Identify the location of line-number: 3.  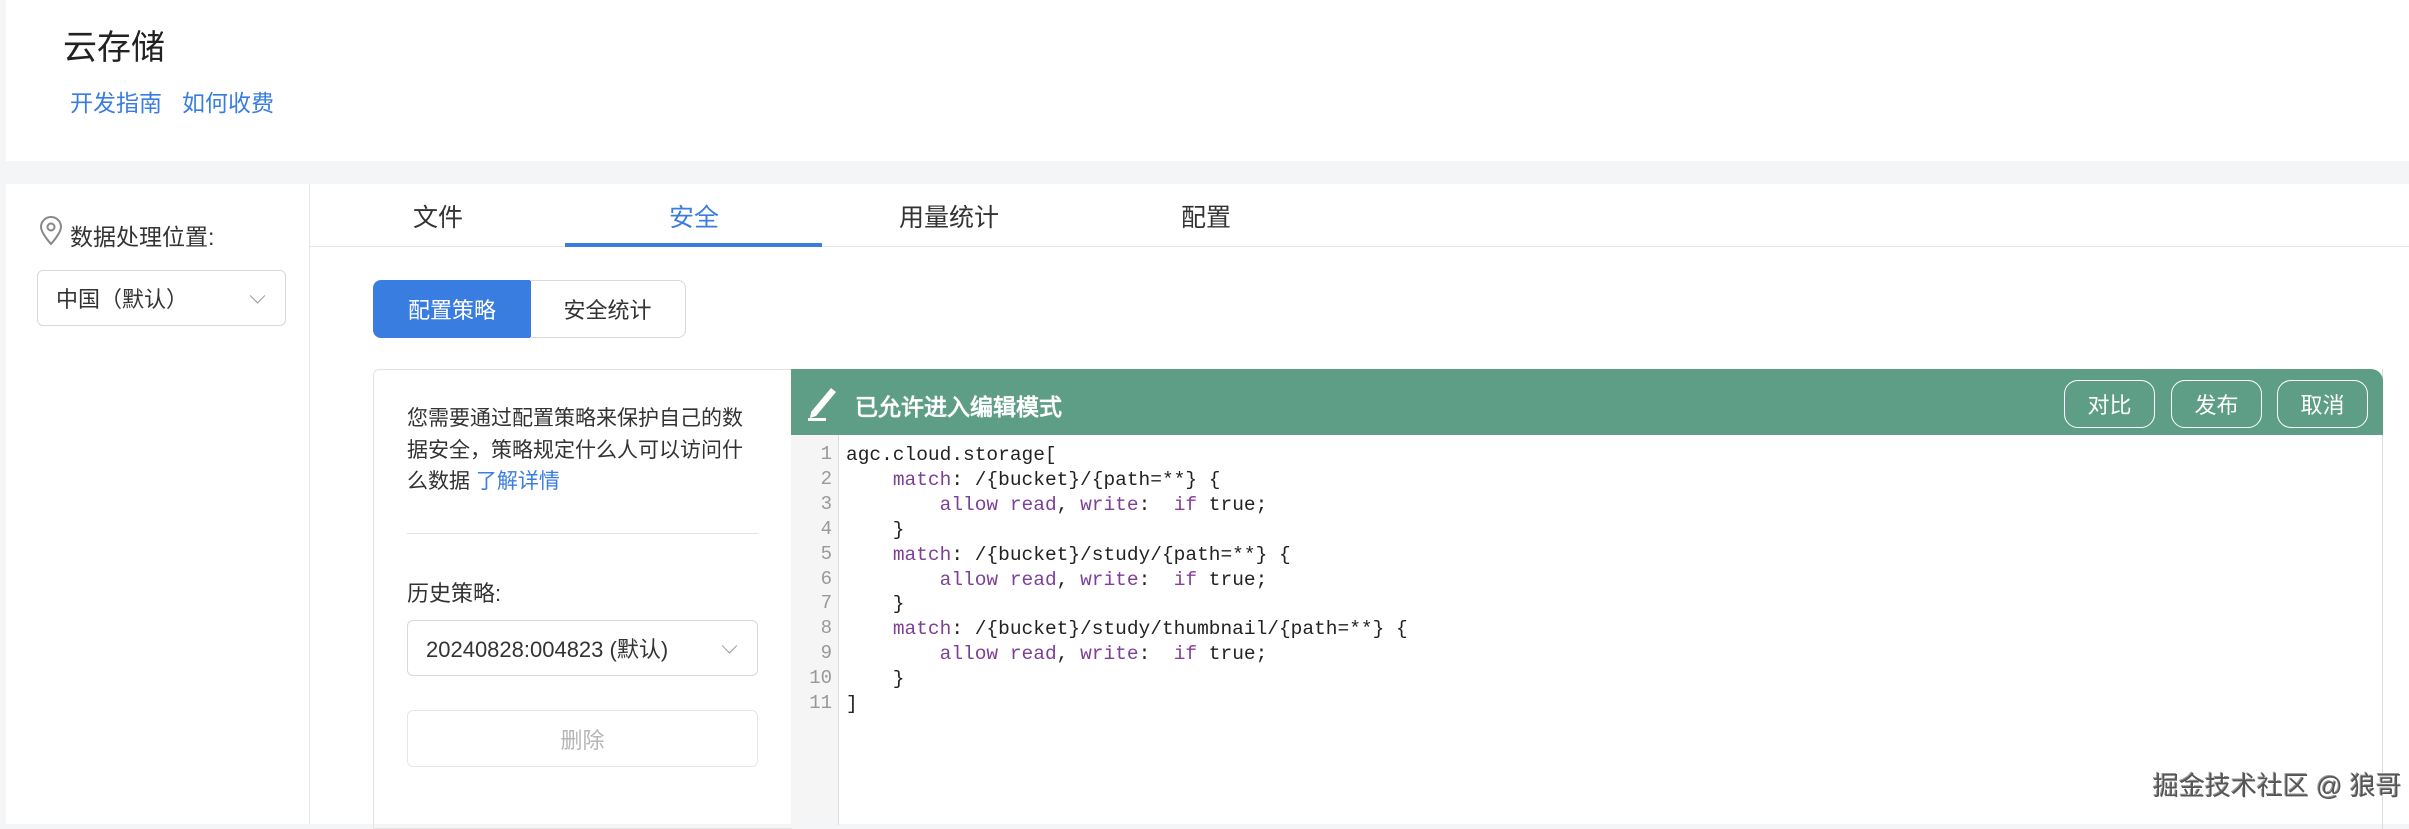
(826, 503).